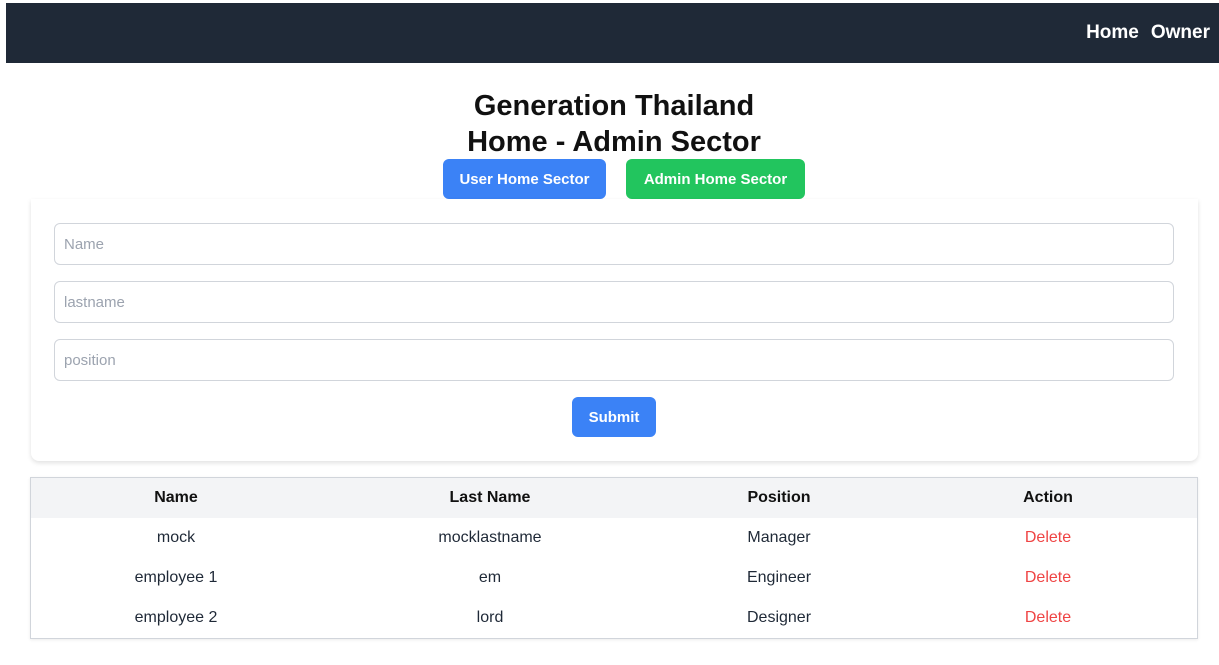 The image size is (1219, 665). What do you see at coordinates (490, 497) in the screenshot?
I see `column-header-last-name: Last Name` at bounding box center [490, 497].